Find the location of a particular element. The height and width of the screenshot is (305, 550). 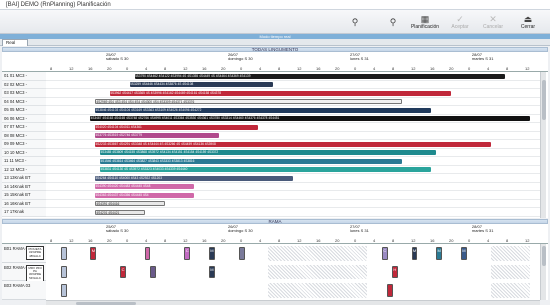

machine-label: 08 08 MC3 - is located at coordinates (24, 135).